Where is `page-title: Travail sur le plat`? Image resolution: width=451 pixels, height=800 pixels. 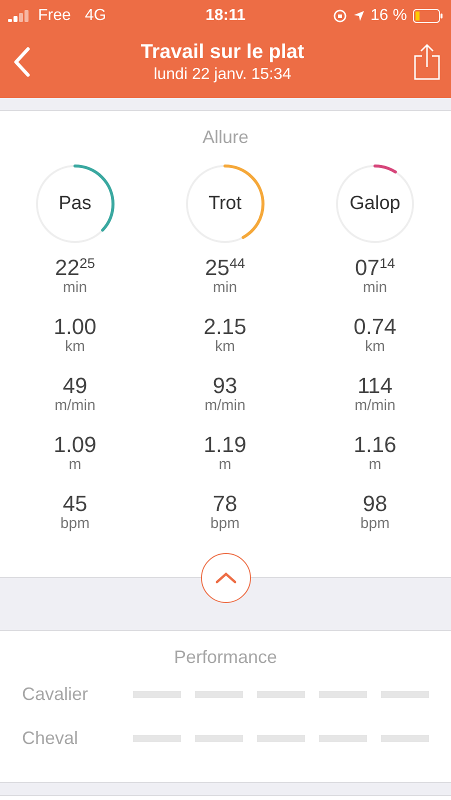 page-title: Travail sur le plat is located at coordinates (222, 52).